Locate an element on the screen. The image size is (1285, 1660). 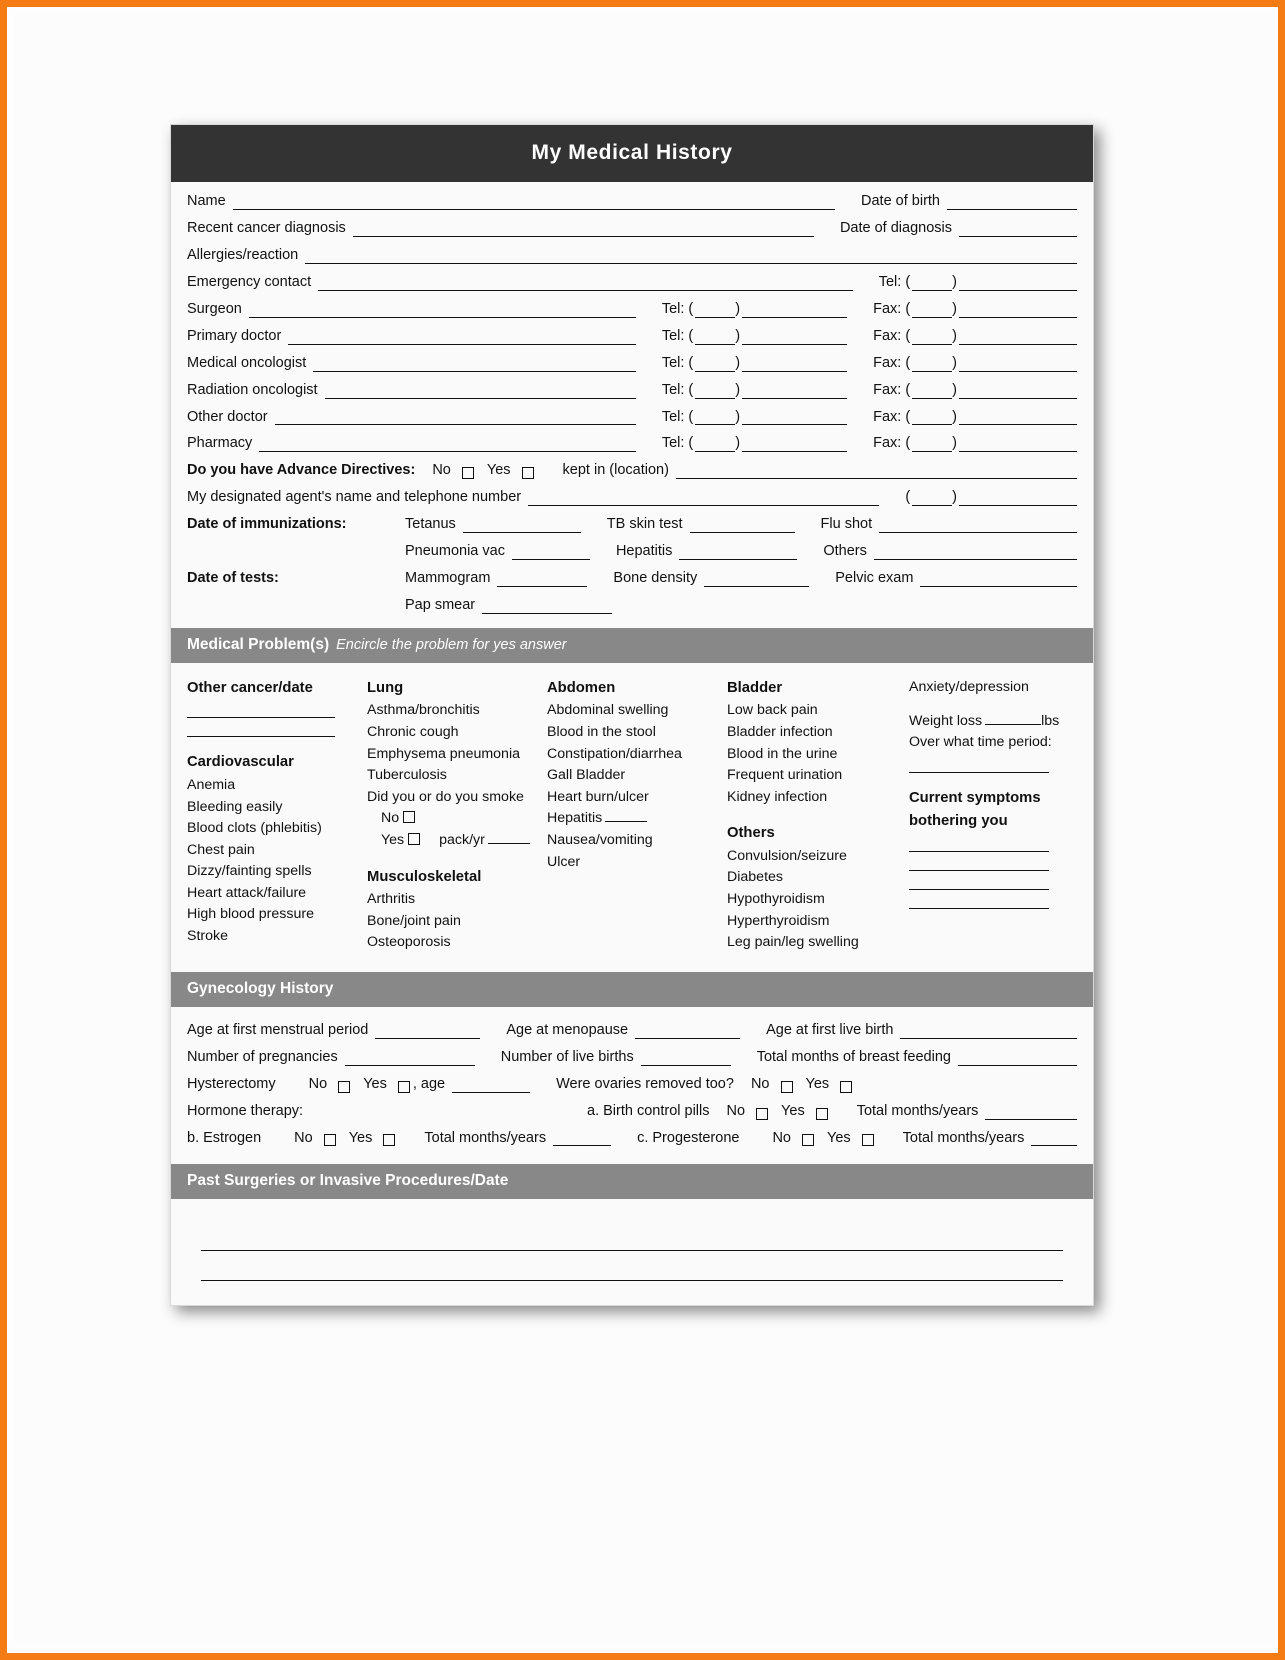
weight-loss-input is located at coordinates (1013, 719).